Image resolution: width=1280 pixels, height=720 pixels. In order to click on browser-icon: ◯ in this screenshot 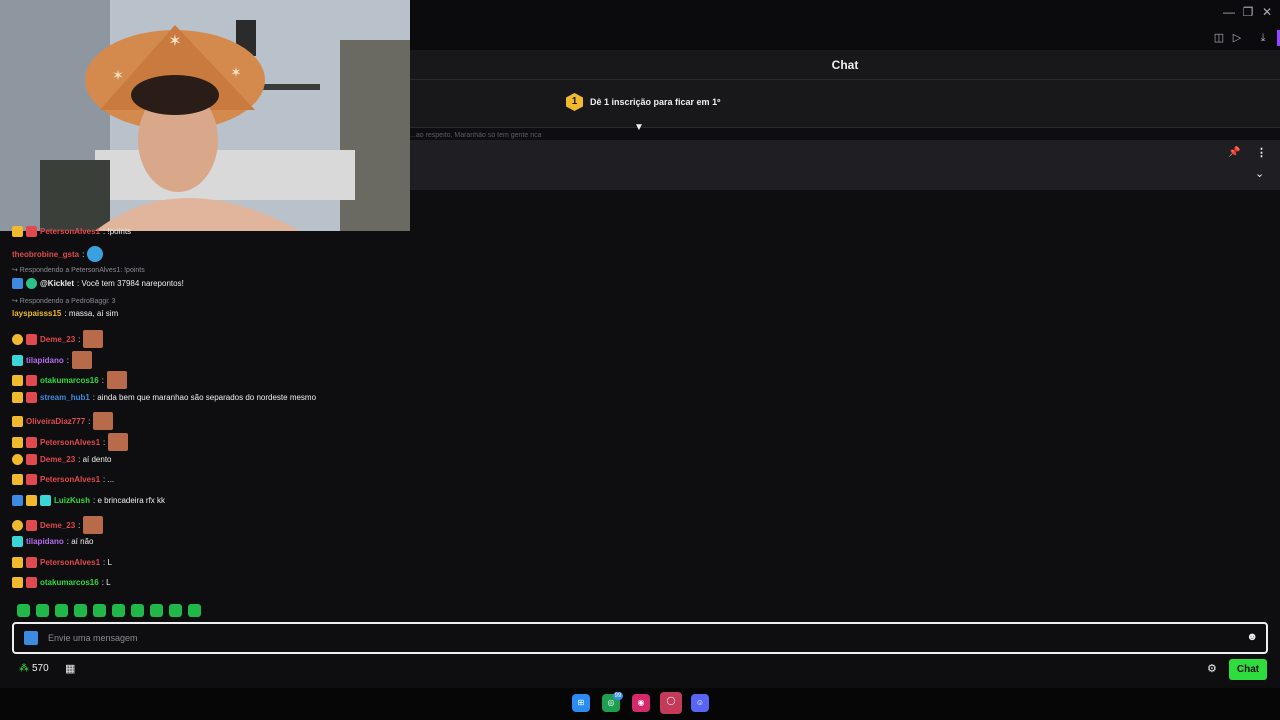, I will do `click(671, 703)`.